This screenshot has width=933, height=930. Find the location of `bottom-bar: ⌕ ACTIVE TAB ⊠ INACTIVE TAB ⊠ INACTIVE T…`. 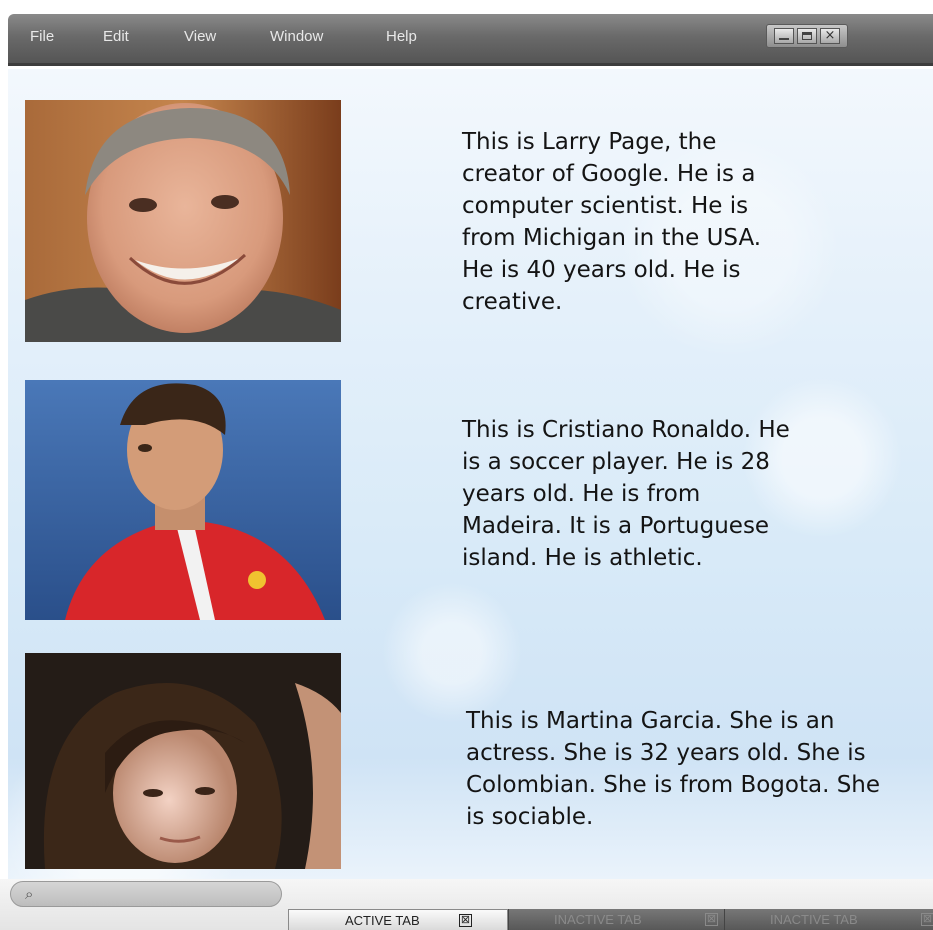

bottom-bar: ⌕ ACTIVE TAB ⊠ INACTIVE TAB ⊠ INACTIVE T… is located at coordinates (466, 904).